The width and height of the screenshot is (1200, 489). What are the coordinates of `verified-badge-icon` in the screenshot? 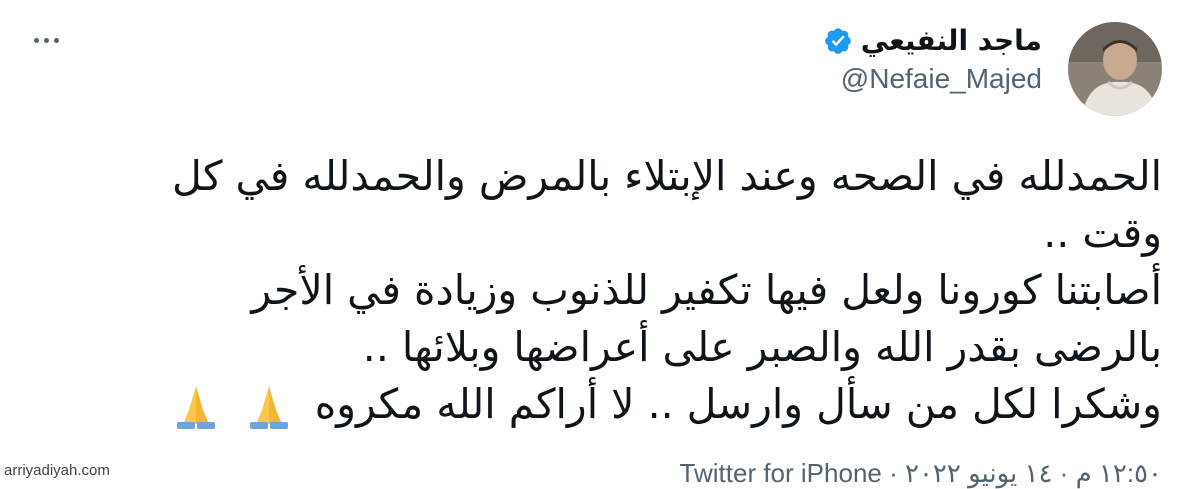 It's located at (837, 40).